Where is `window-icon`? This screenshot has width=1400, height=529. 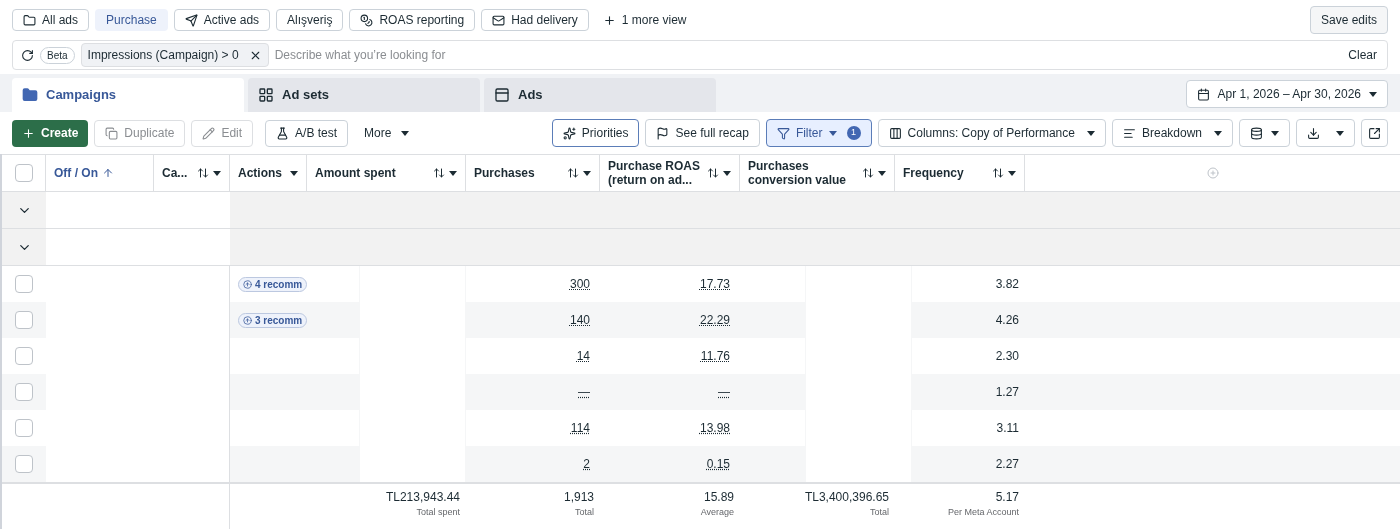
window-icon is located at coordinates (502, 95).